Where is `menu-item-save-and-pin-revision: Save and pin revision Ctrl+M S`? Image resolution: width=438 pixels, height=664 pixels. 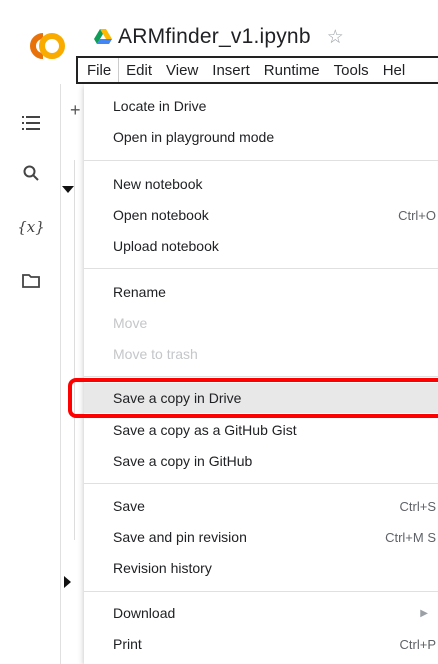 menu-item-save-and-pin-revision: Save and pin revision Ctrl+M S is located at coordinates (261, 537).